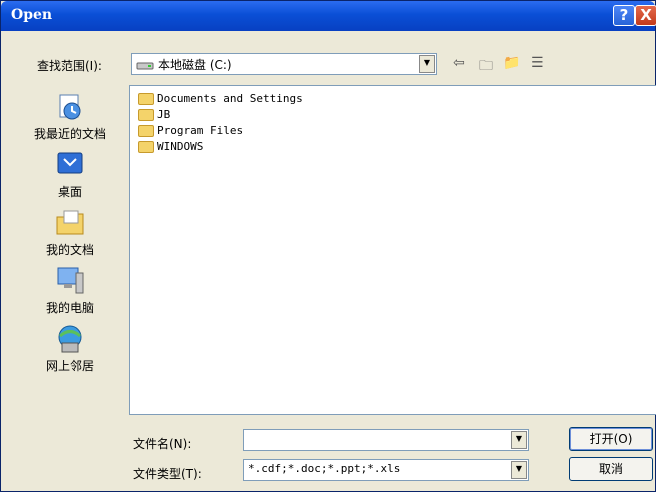  What do you see at coordinates (324, 468) in the screenshot?
I see `file-type-value: *.cdf;*.doc;*.ppt;*.xls` at bounding box center [324, 468].